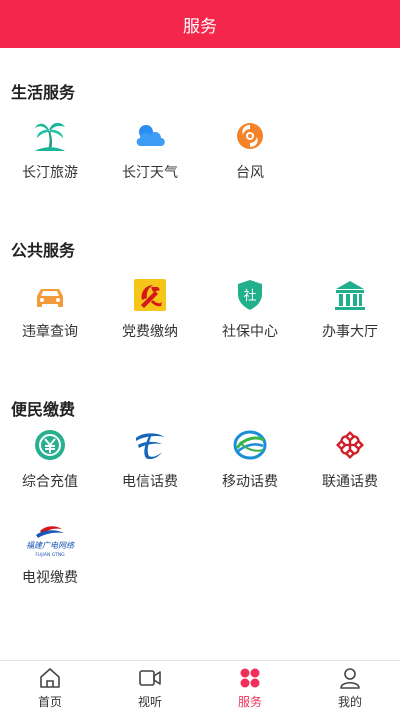 This screenshot has height=711, width=400. I want to click on shield-icon: 社, so click(250, 295).